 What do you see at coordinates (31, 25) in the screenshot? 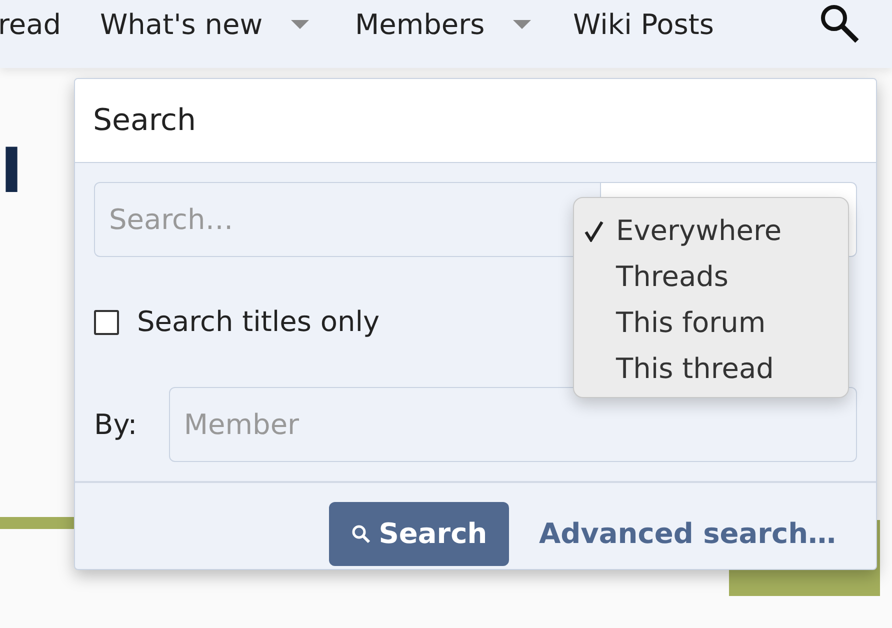
I see `nav-link: read` at bounding box center [31, 25].